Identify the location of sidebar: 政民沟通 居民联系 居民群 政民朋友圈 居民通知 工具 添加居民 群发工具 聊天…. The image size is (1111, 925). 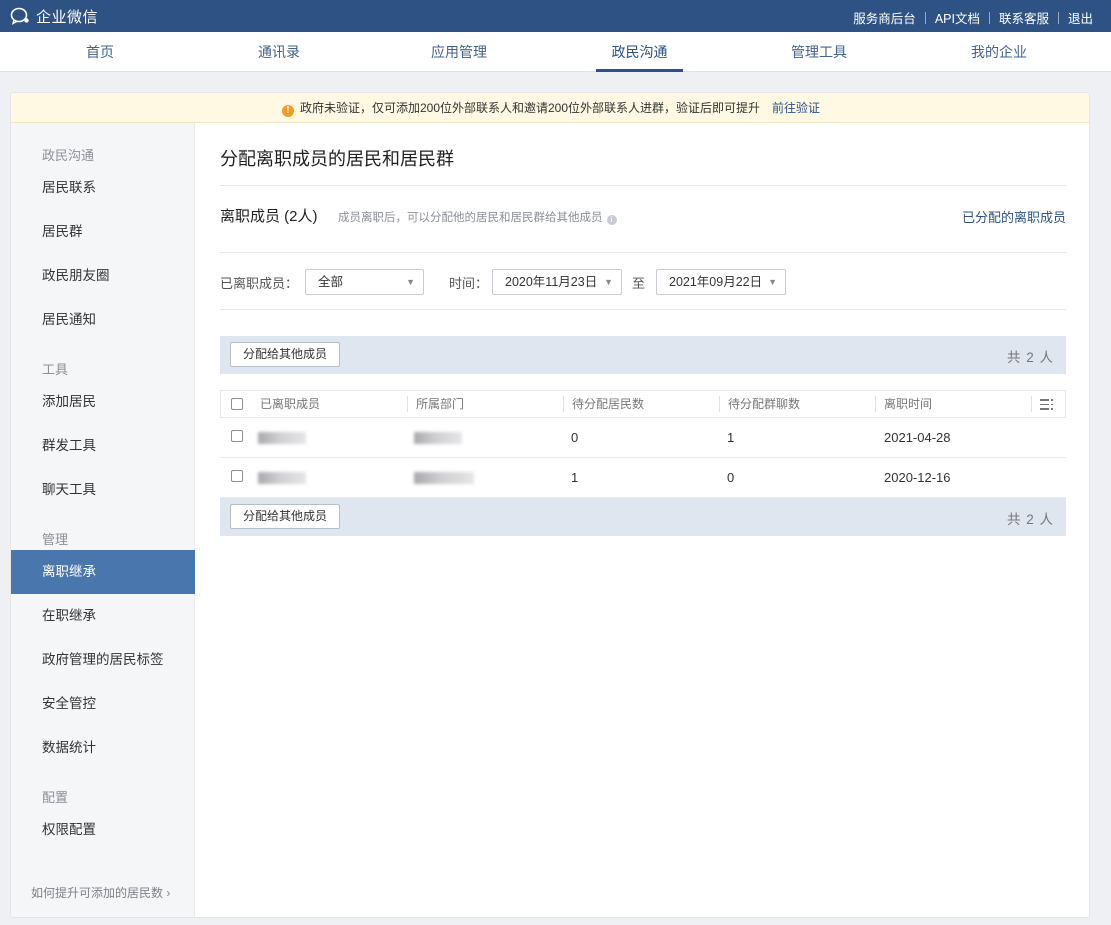
(103, 520).